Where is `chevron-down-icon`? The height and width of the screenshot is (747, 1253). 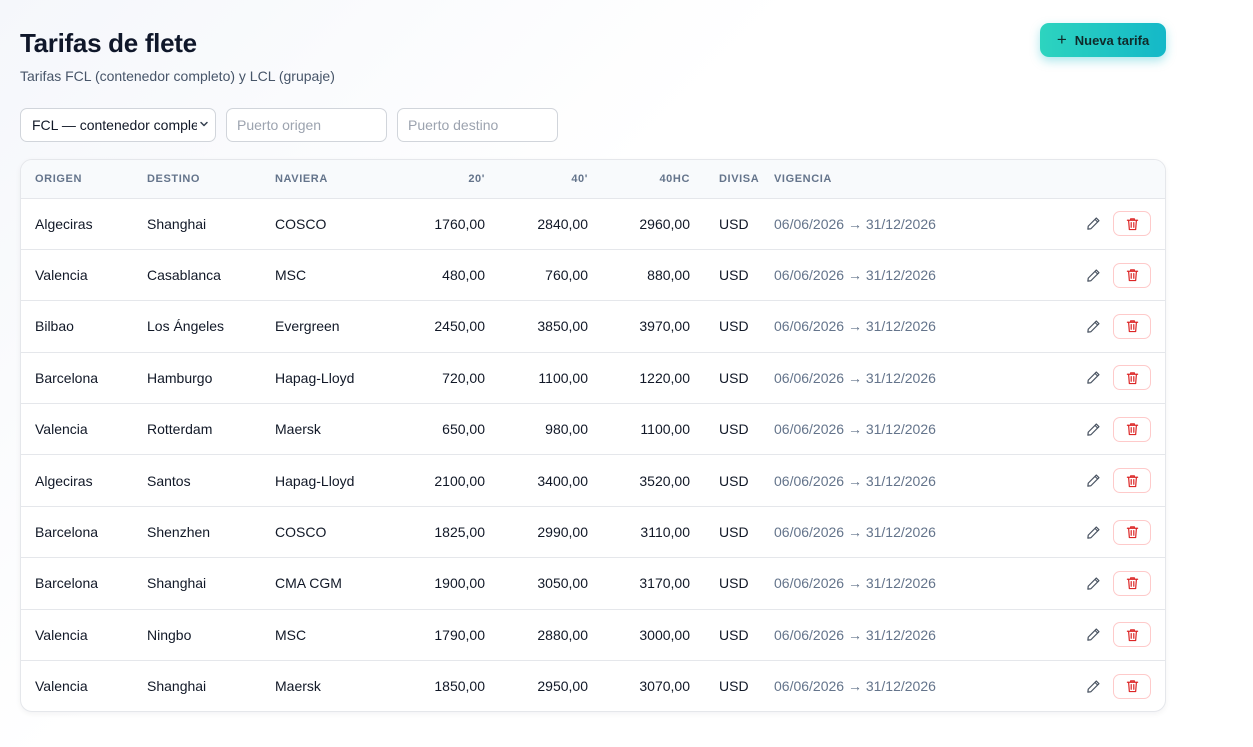 chevron-down-icon is located at coordinates (204, 125).